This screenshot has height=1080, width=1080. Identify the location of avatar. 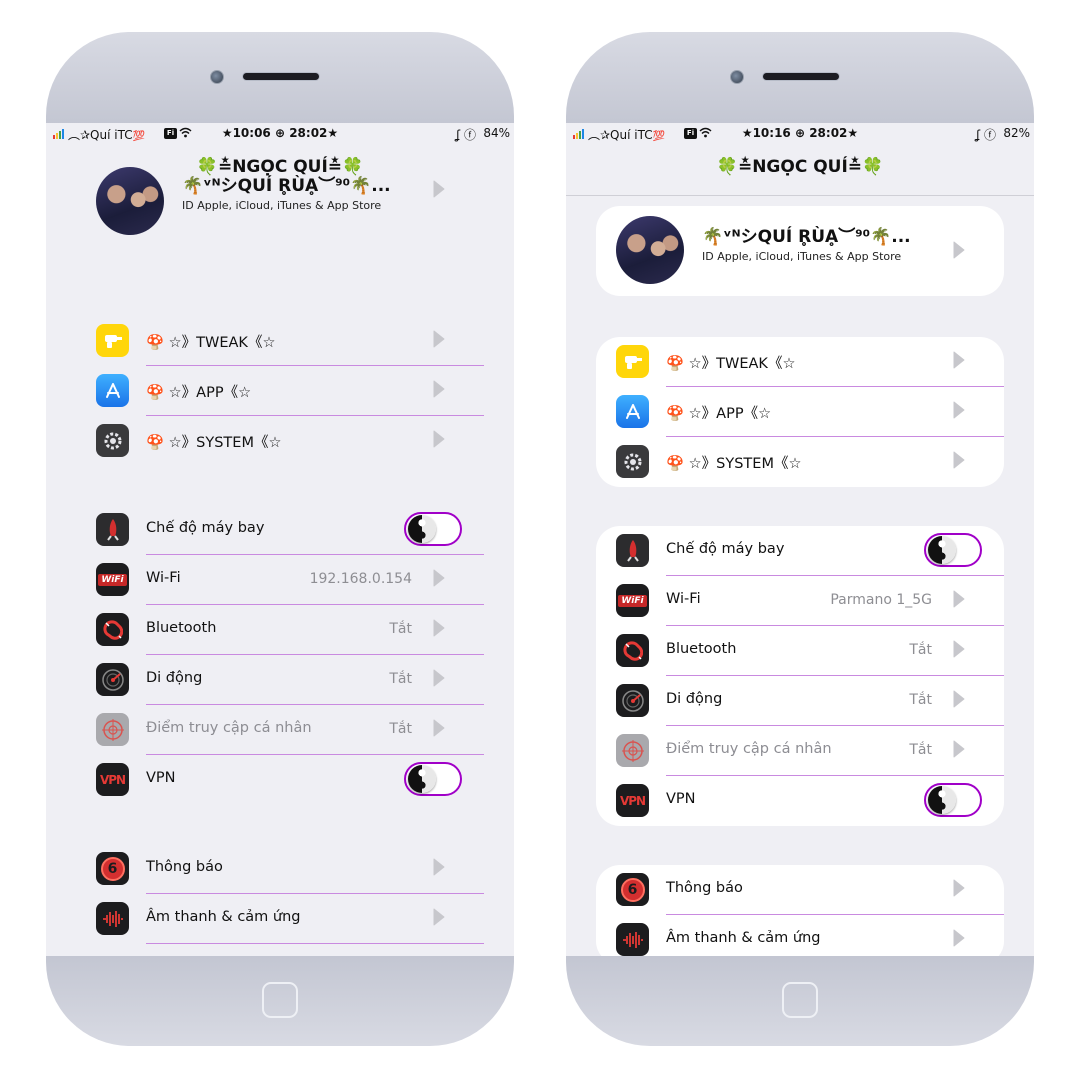
(130, 201).